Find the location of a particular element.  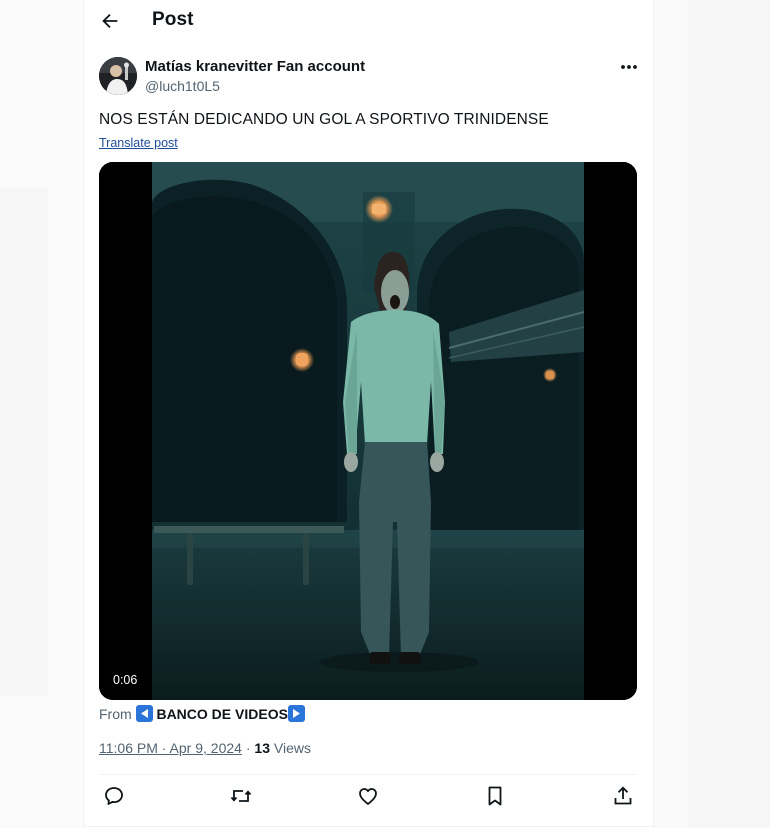

repost-icon is located at coordinates (241, 796).